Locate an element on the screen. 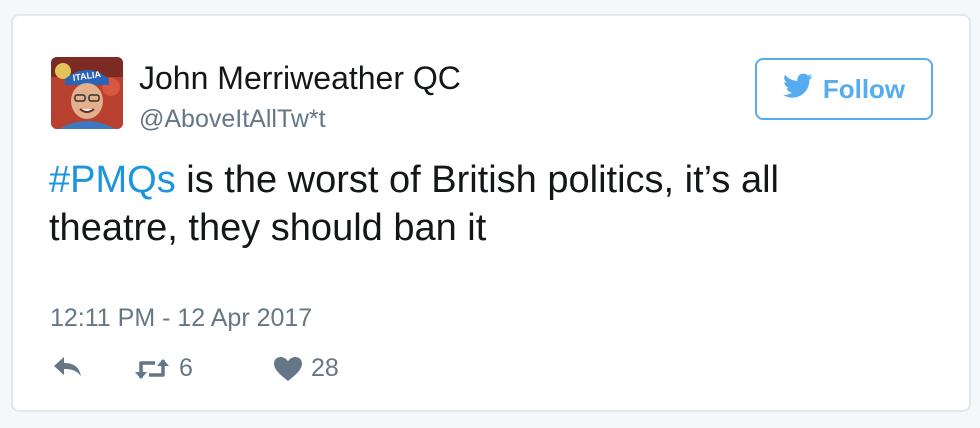 The height and width of the screenshot is (428, 980). reply-icon is located at coordinates (68, 367).